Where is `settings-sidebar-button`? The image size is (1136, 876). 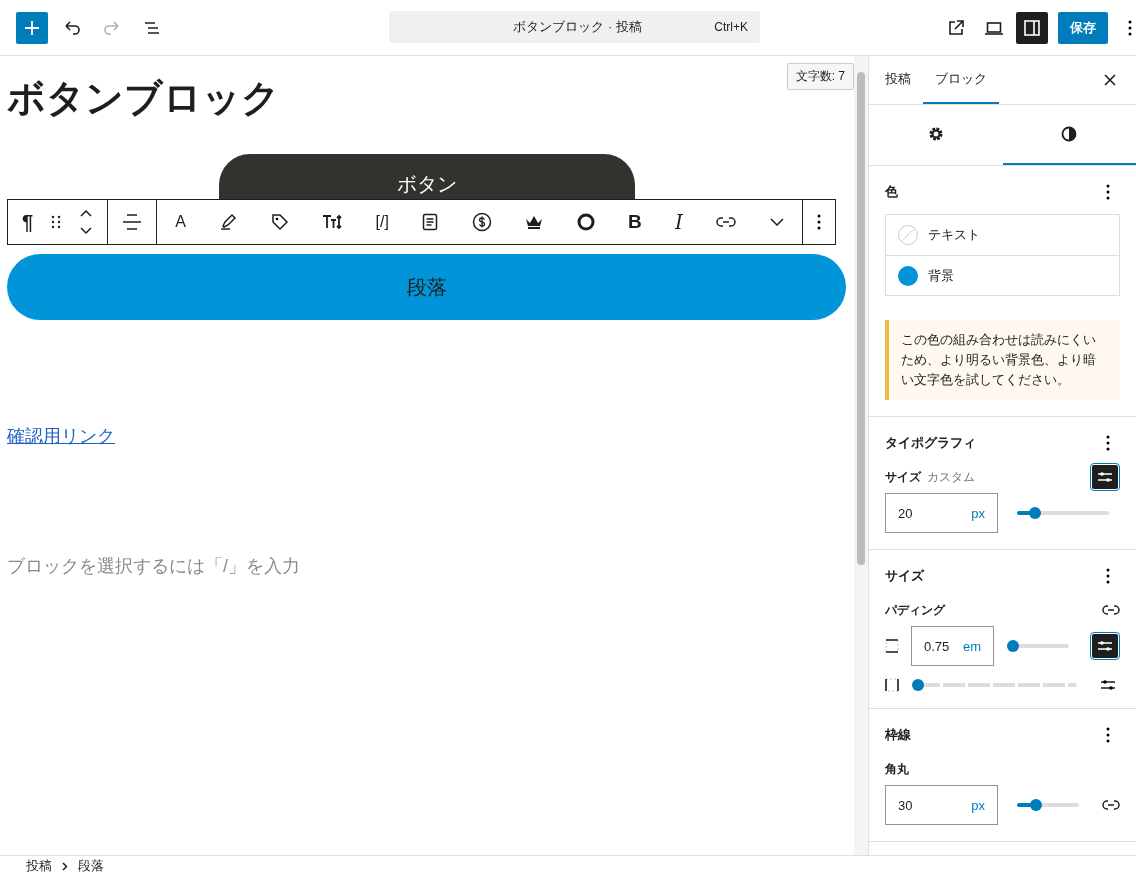 settings-sidebar-button is located at coordinates (1032, 27).